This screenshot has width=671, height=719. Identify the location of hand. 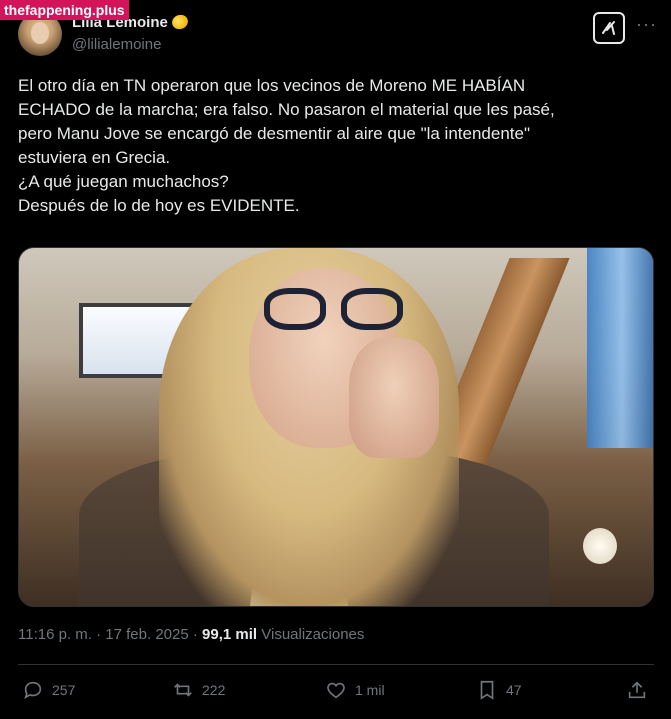
(394, 398).